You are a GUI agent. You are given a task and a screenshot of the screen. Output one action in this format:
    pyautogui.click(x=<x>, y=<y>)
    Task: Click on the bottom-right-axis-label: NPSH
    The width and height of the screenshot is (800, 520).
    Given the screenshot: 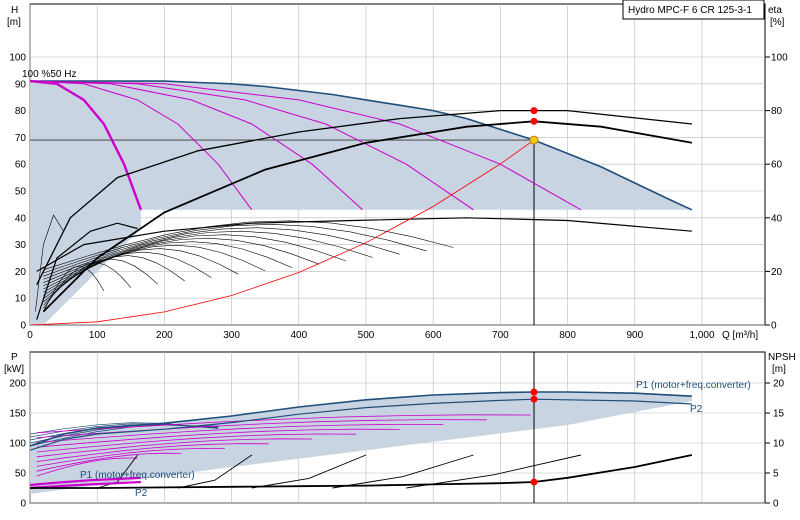 What is the action you would take?
    pyautogui.click(x=782, y=357)
    